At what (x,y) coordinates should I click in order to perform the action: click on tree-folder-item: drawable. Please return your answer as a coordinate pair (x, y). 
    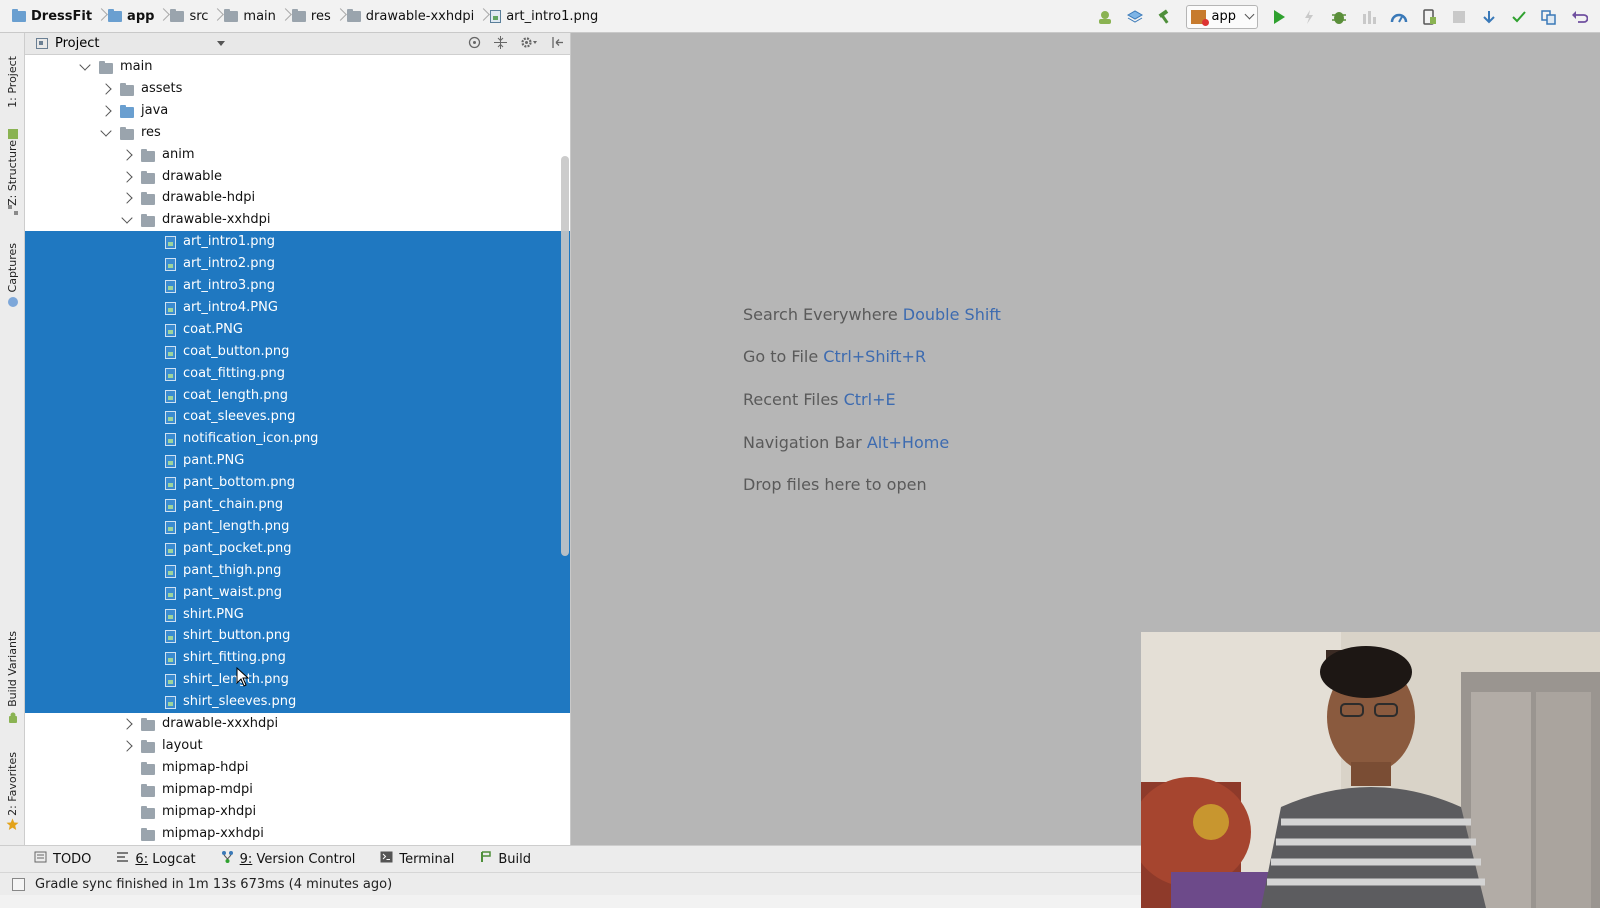
    Looking at the image, I should click on (297, 177).